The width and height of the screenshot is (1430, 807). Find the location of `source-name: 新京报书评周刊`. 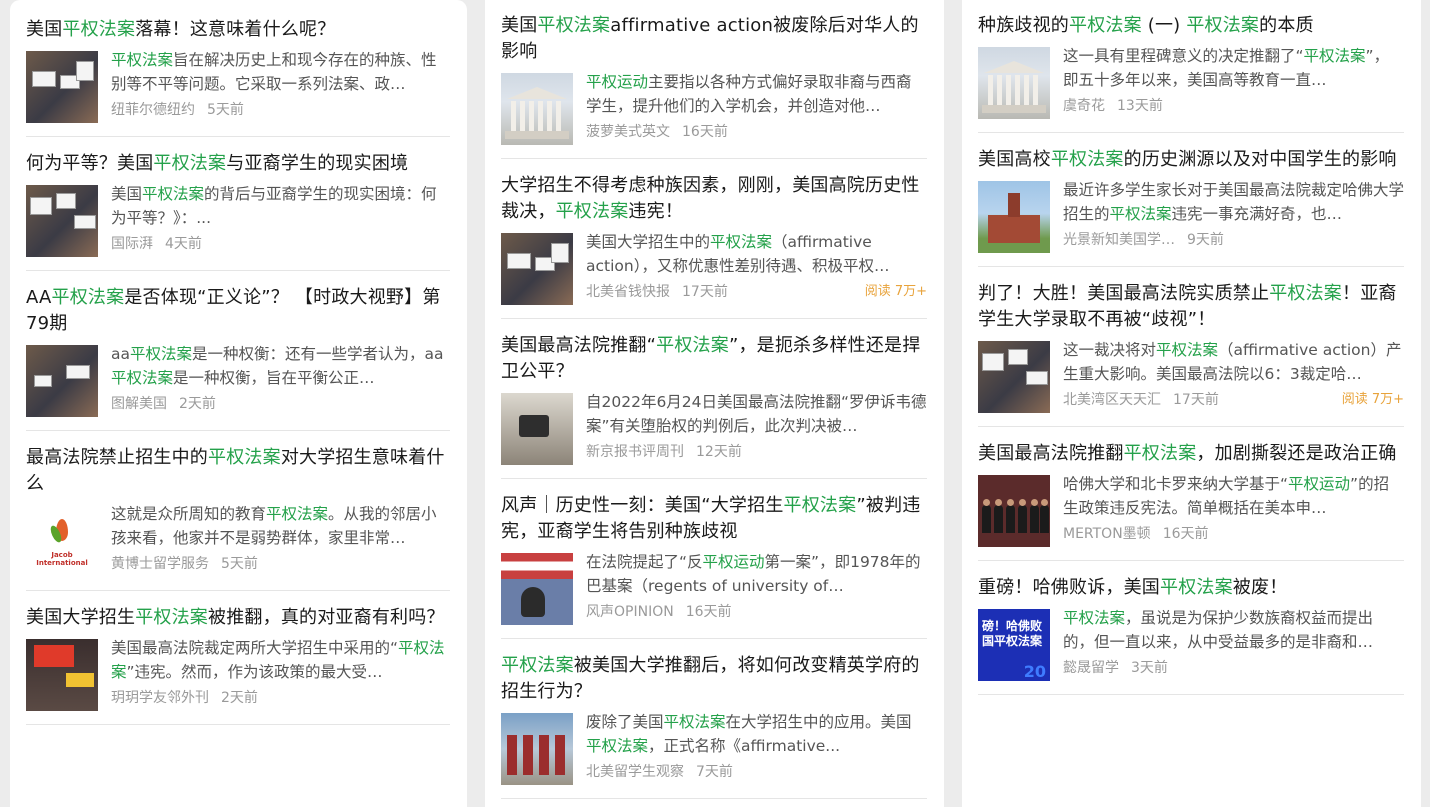

source-name: 新京报书评周刊 is located at coordinates (635, 452).